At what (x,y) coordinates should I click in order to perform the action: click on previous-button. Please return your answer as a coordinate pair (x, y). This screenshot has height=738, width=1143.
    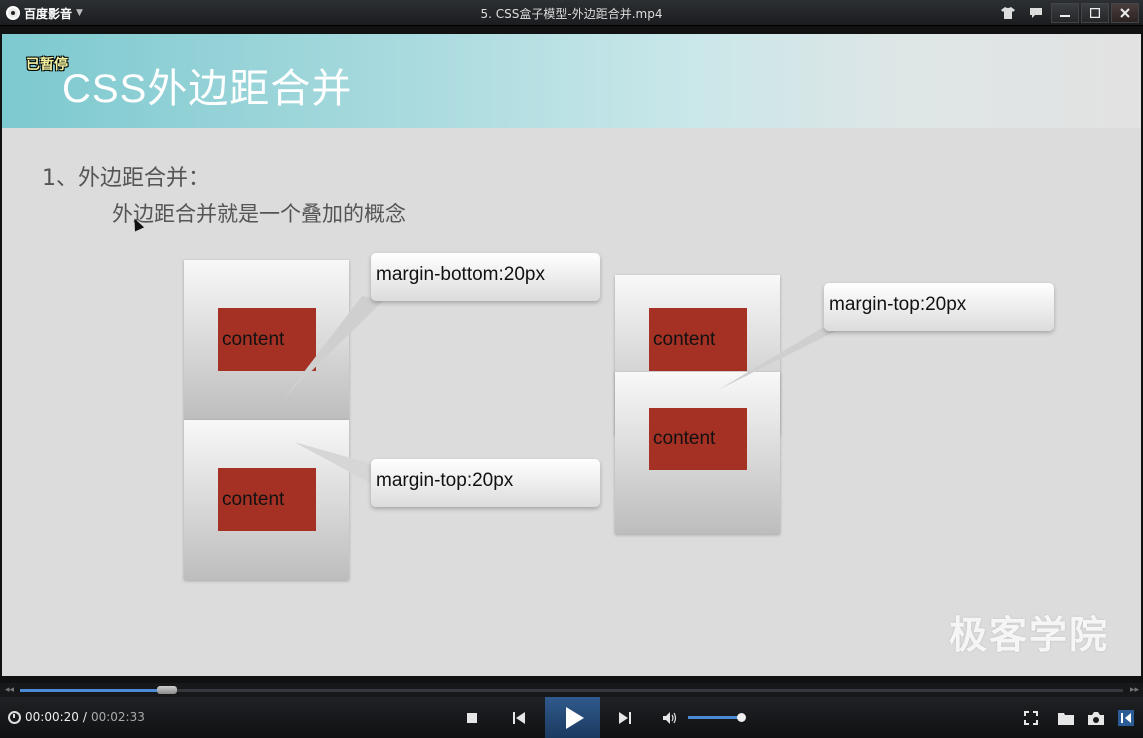
    Looking at the image, I should click on (520, 718).